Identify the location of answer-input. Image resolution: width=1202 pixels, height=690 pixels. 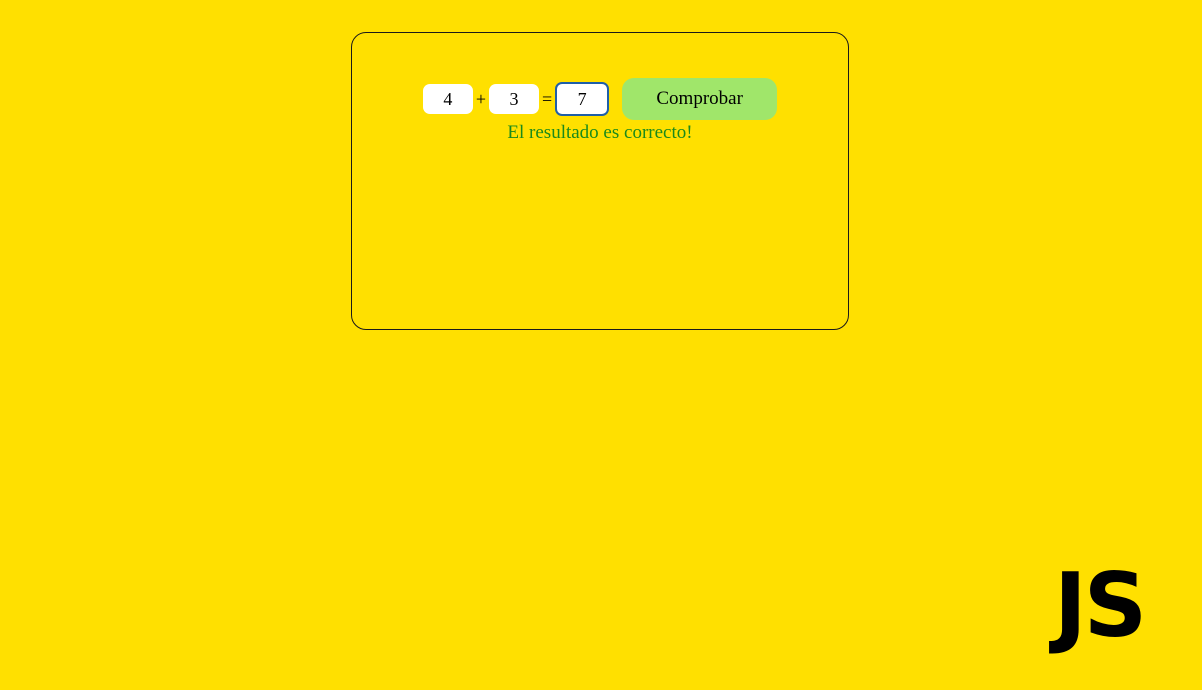
(582, 99).